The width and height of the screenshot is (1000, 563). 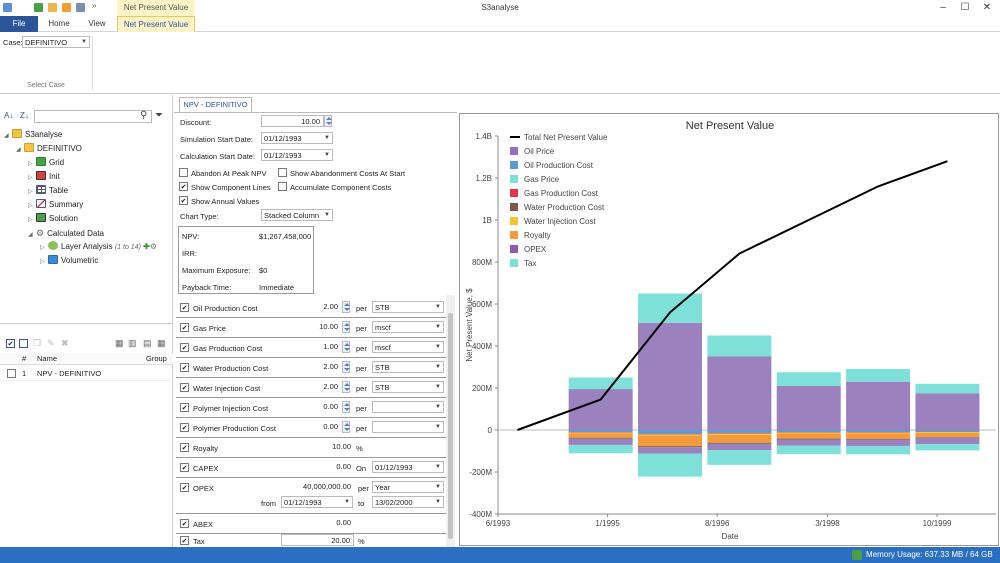 What do you see at coordinates (24, 115) in the screenshot?
I see `sort-descending-icon: Z↓` at bounding box center [24, 115].